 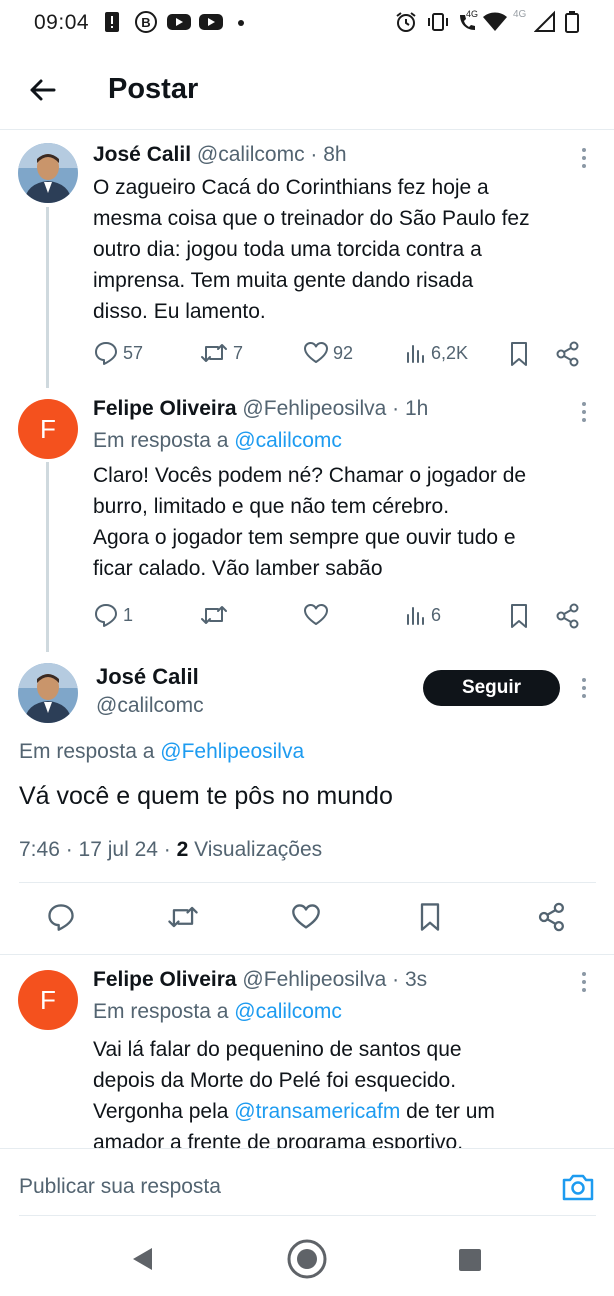 I want to click on tweet-2-header: Felipe Oliveira @Fehlipeosilva · 1h, so click(x=260, y=409).